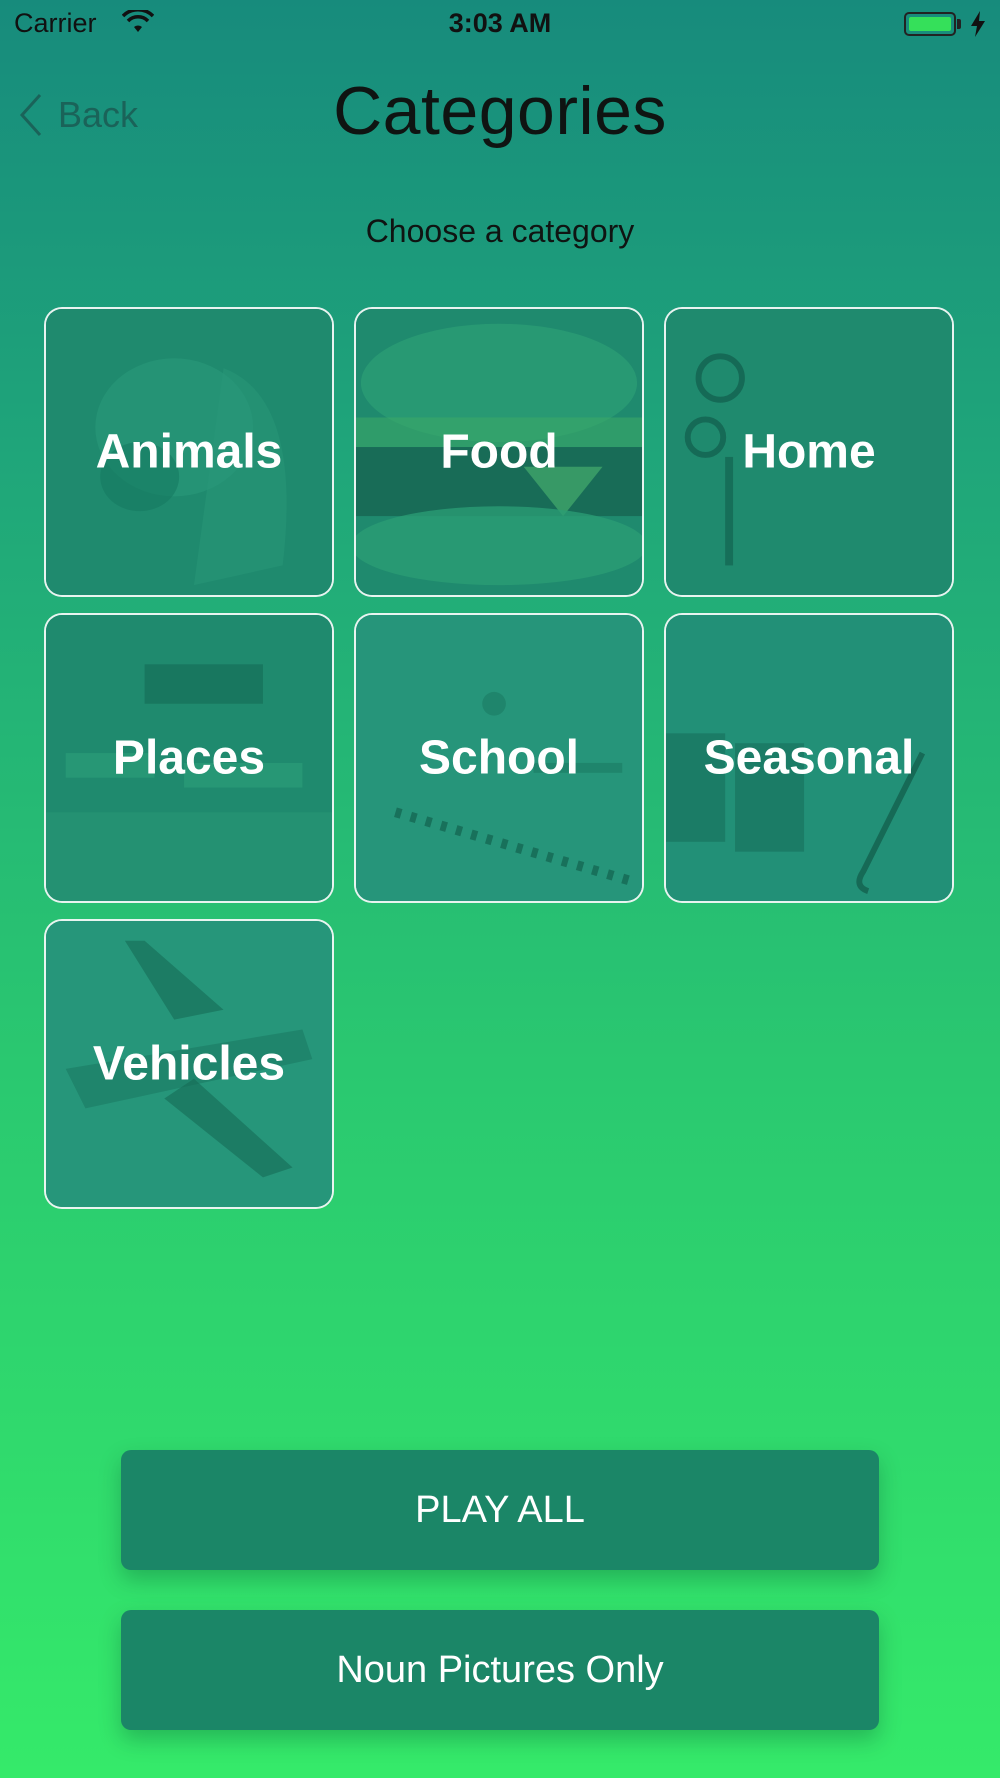 This screenshot has width=1000, height=1778. I want to click on tile-label: School, so click(498, 758).